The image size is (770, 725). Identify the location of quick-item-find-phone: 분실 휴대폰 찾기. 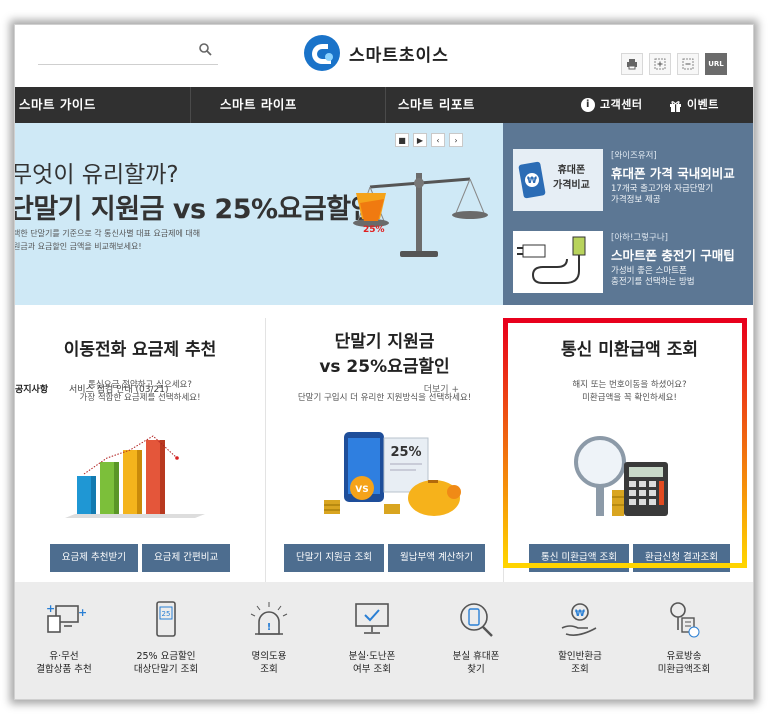
(476, 638).